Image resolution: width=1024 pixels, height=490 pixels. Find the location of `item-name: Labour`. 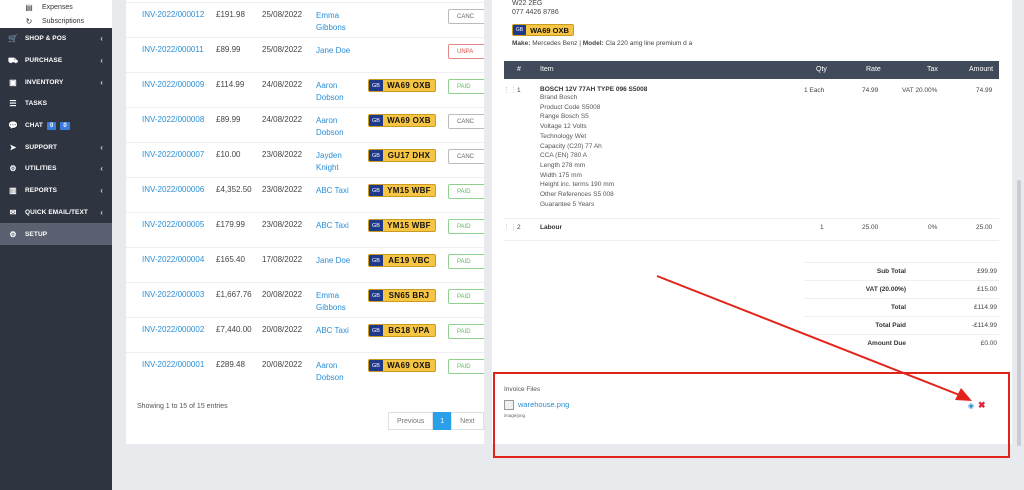

item-name: Labour is located at coordinates (551, 227).